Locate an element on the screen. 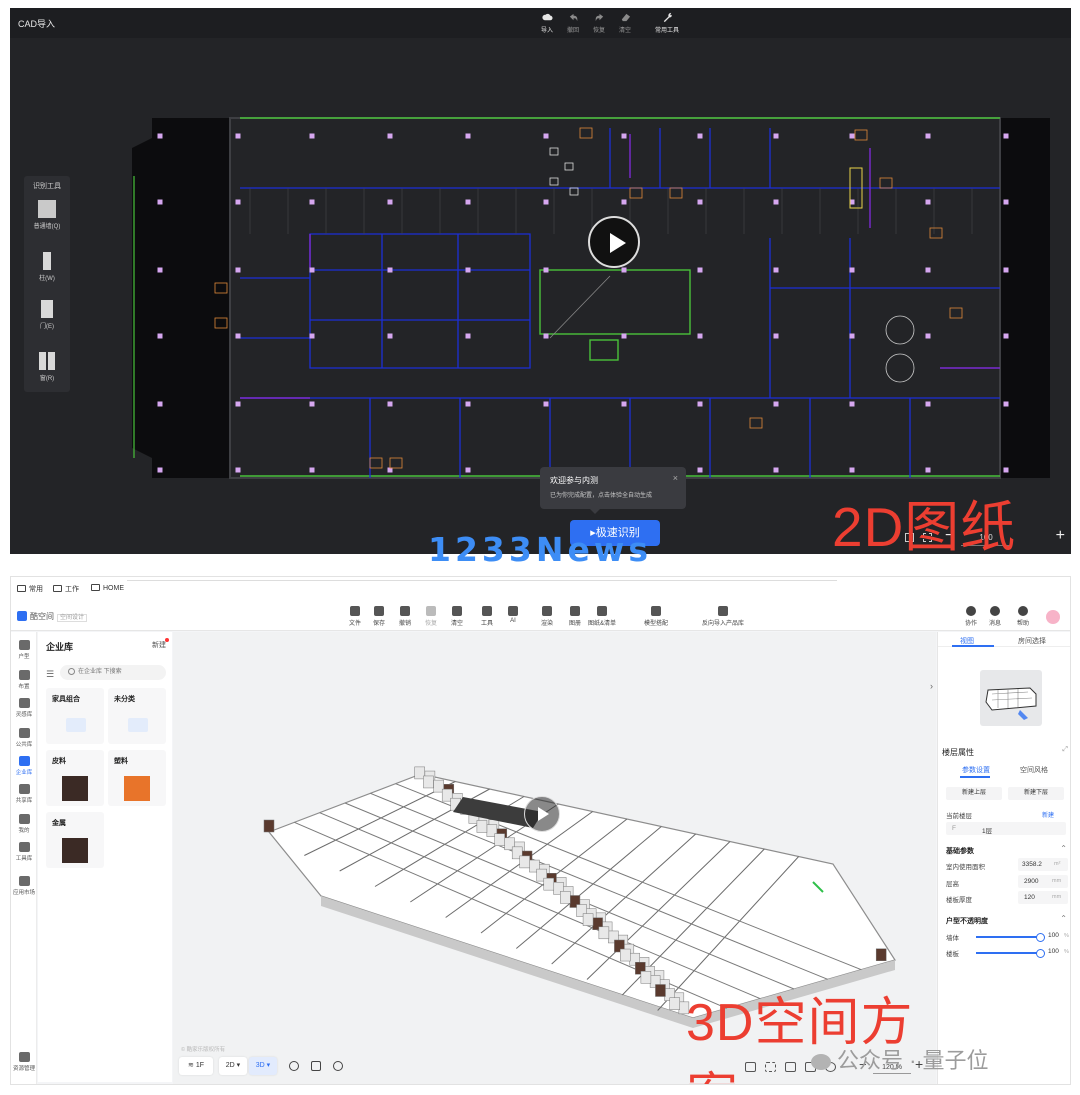  list-menu-icon: ☰ is located at coordinates (50, 674).